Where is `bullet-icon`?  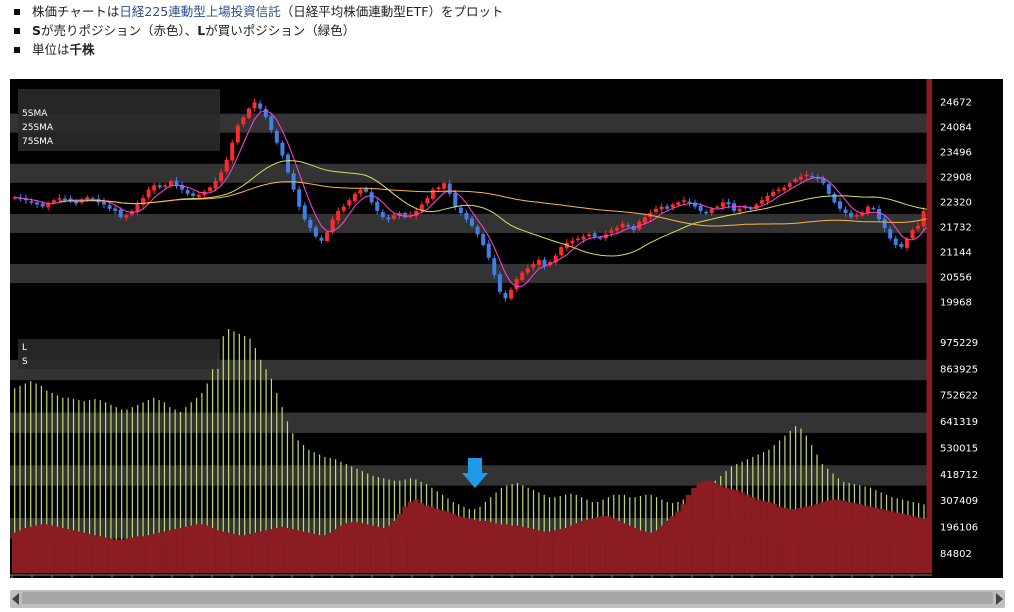
bullet-icon is located at coordinates (17, 49).